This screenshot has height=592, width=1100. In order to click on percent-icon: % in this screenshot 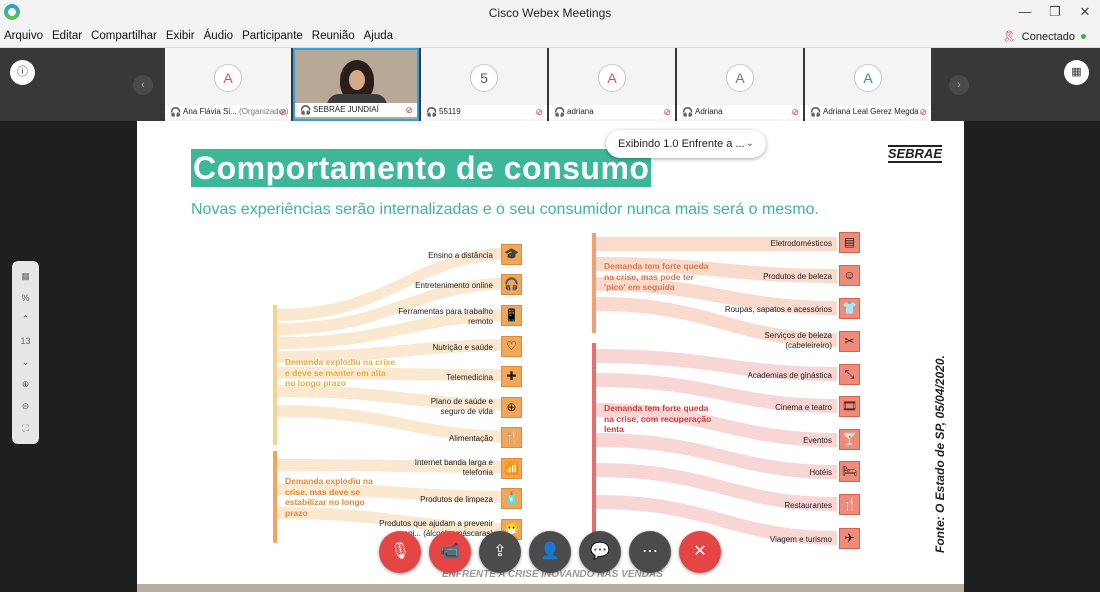, I will do `click(25, 298)`.